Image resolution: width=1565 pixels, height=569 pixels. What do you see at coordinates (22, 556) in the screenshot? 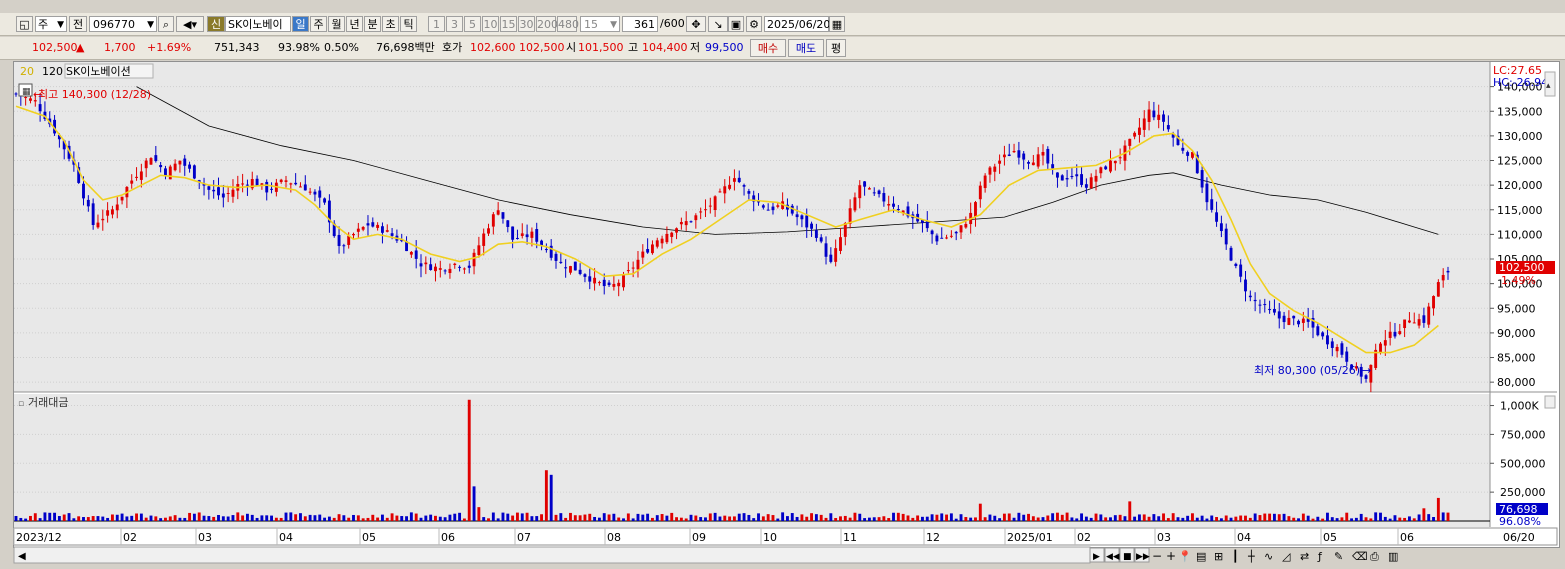
I see `scroll-left-icon: ◀` at bounding box center [22, 556].